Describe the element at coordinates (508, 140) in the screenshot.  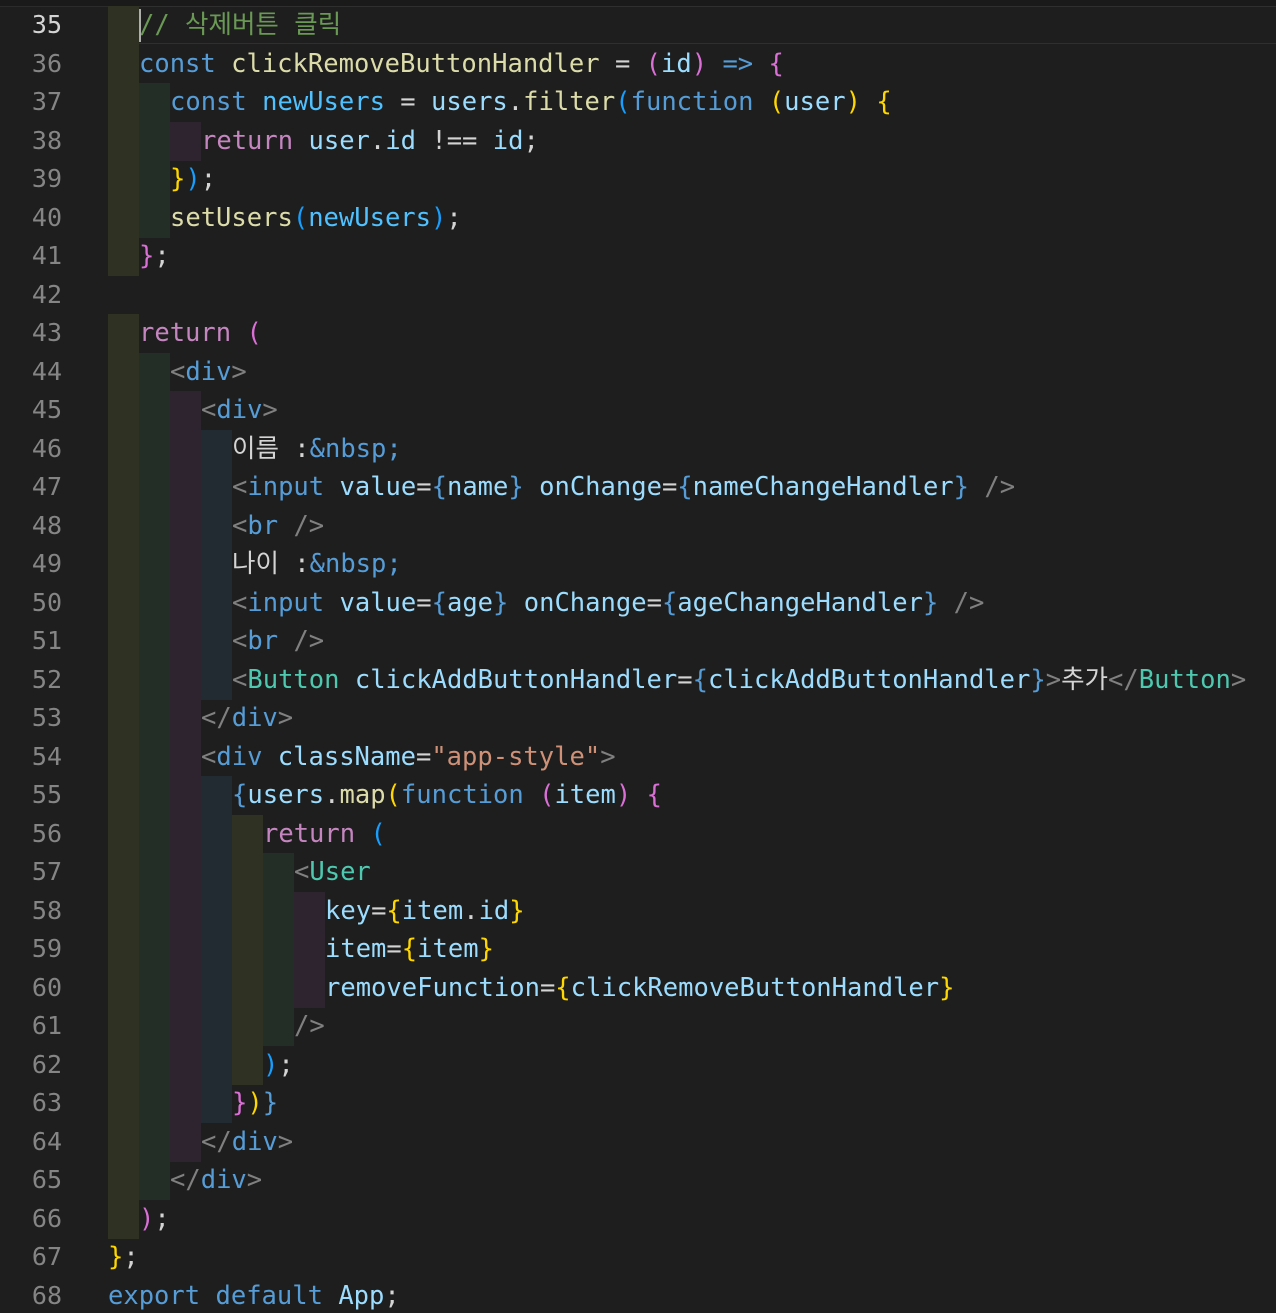
I see `code-token: id` at that location.